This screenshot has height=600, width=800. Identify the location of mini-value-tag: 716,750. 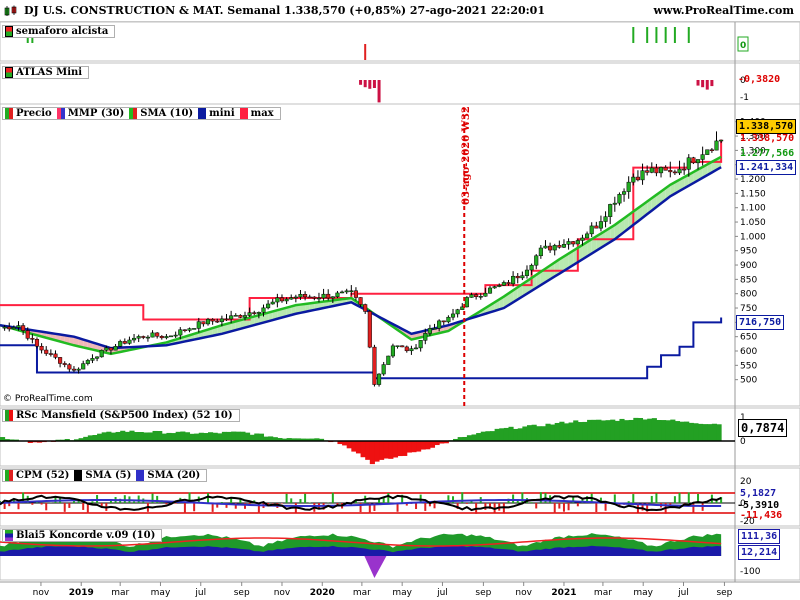
(760, 322).